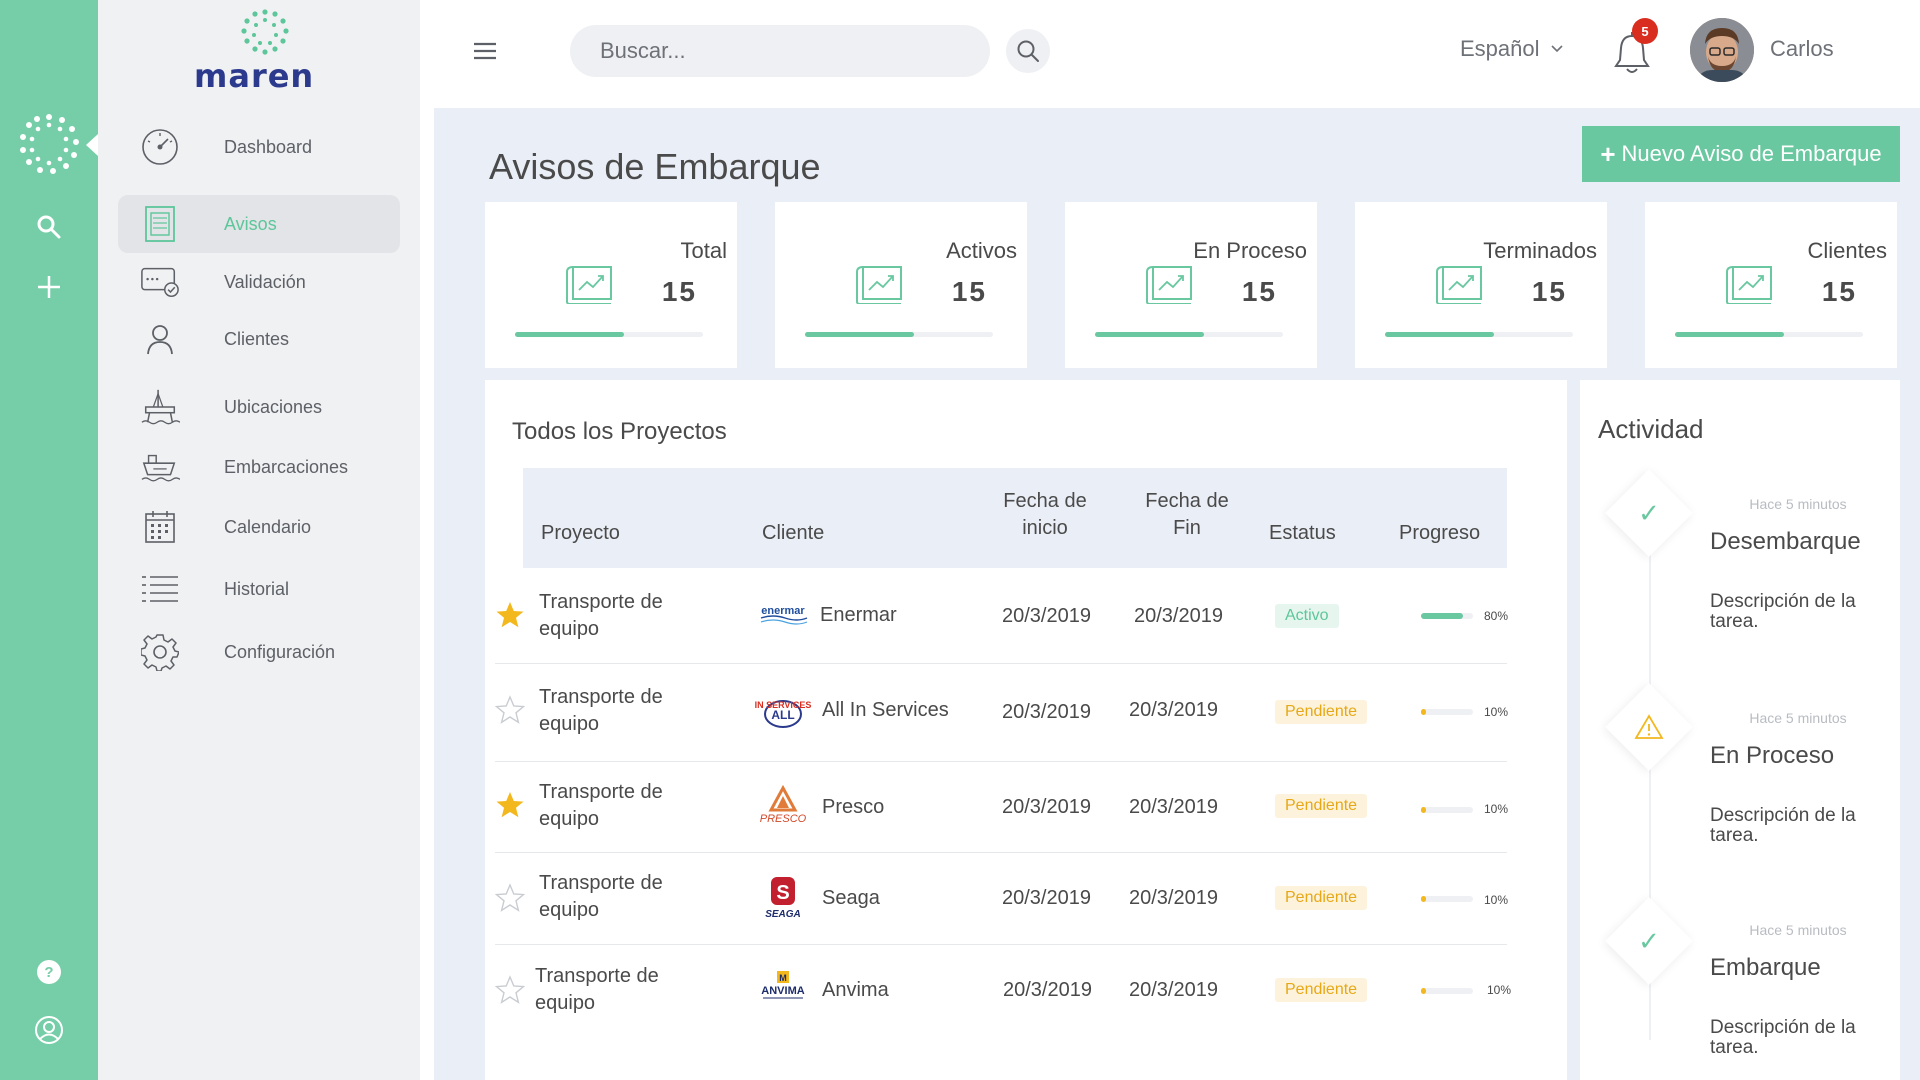 This screenshot has height=1080, width=1920. Describe the element at coordinates (1765, 968) in the screenshot. I see `activity-name: Embarque` at that location.